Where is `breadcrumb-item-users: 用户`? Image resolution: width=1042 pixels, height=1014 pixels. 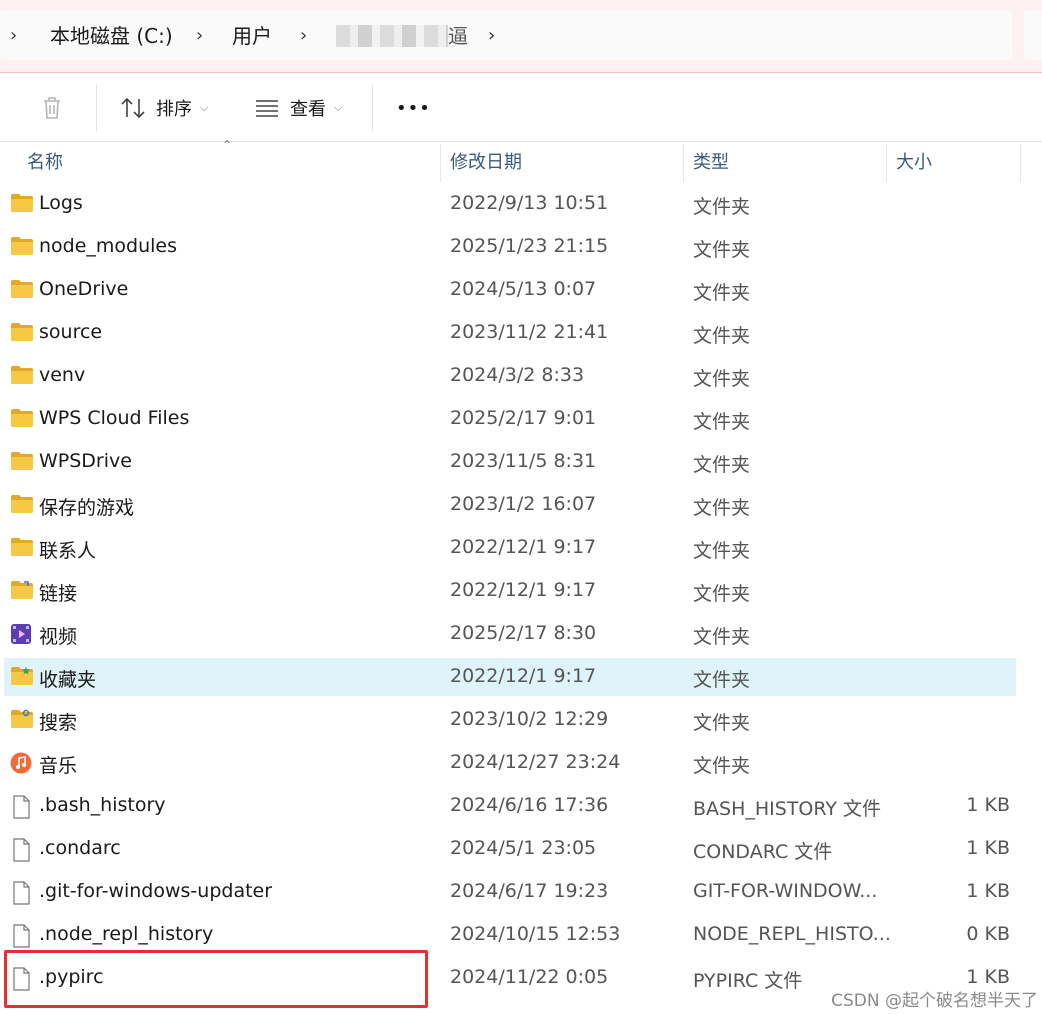
breadcrumb-item-users: 用户 is located at coordinates (252, 36).